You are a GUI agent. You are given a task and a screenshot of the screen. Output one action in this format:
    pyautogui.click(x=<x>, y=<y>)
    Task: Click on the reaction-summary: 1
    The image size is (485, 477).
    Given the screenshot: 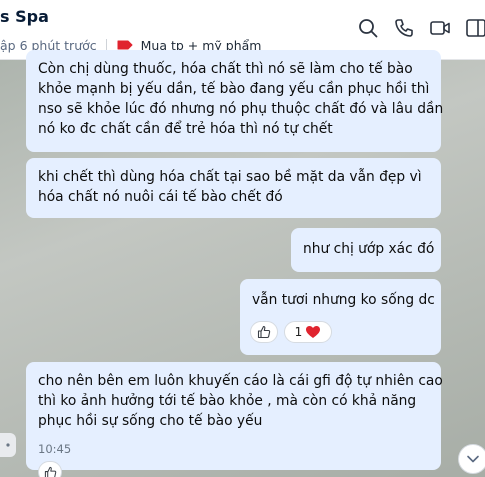 What is the action you would take?
    pyautogui.click(x=308, y=332)
    